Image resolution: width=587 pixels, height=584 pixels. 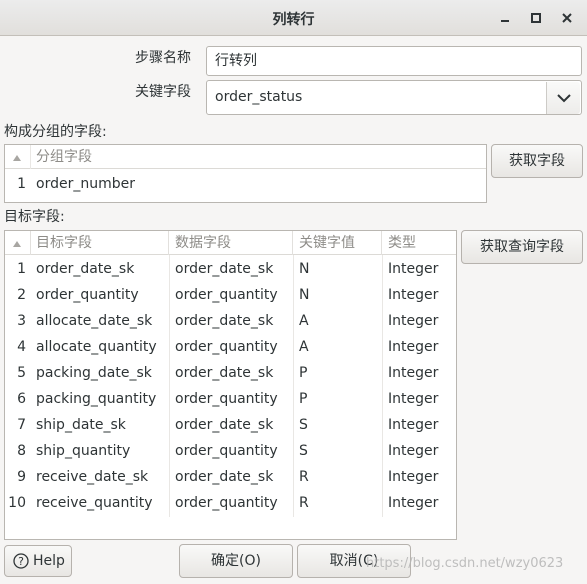 I want to click on column-header-key-value: 关键字值, so click(x=337, y=243).